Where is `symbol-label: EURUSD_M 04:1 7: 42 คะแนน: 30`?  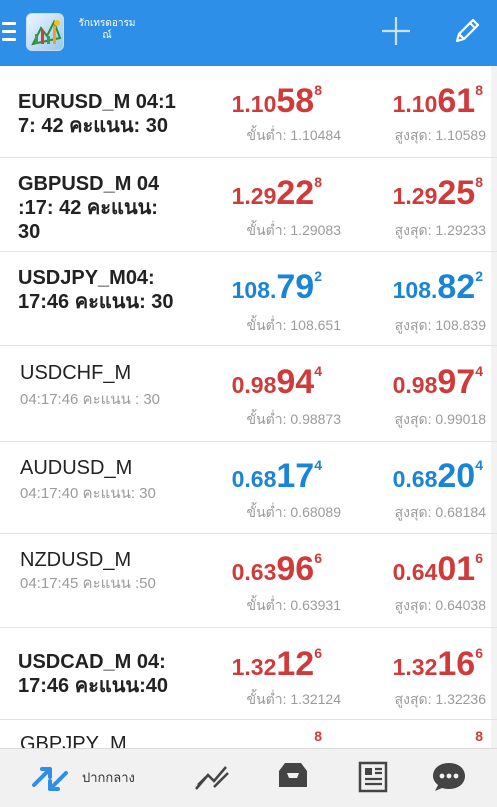
symbol-label: EURUSD_M 04:1 7: 42 คะแนน: 30 is located at coordinates (97, 114).